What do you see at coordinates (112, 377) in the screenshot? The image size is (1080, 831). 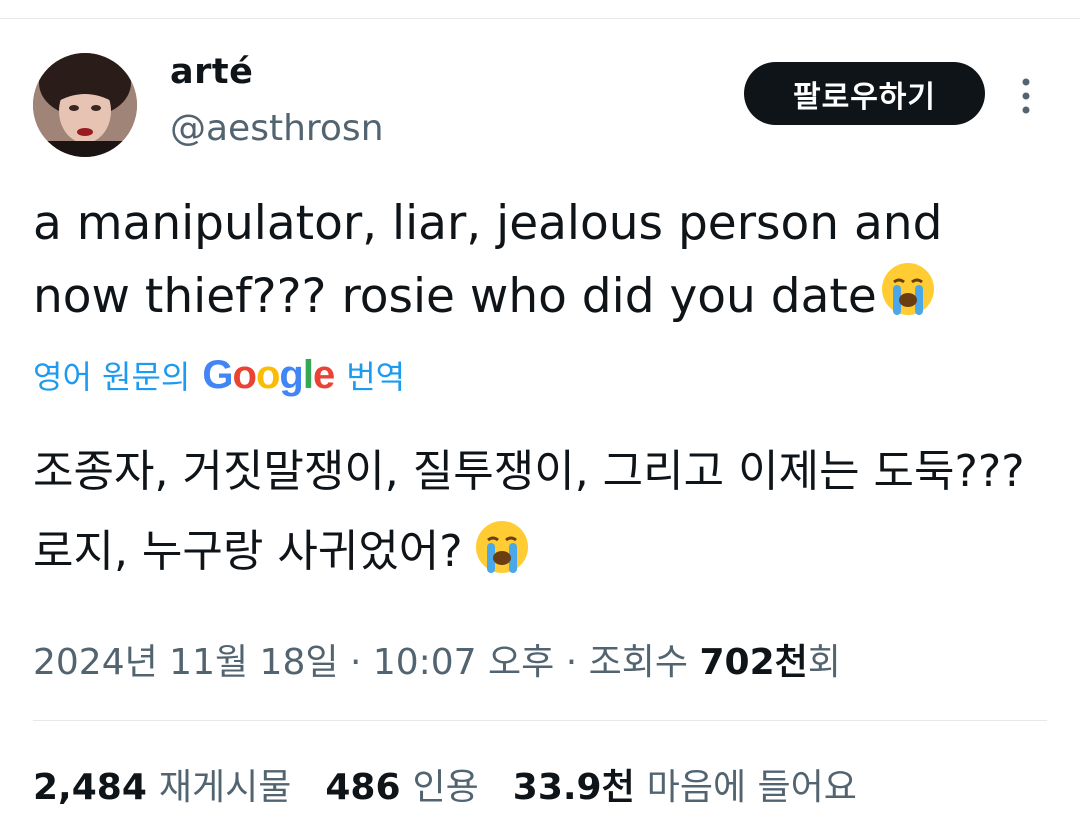 I see `translate-prefix: 영어 원문의` at bounding box center [112, 377].